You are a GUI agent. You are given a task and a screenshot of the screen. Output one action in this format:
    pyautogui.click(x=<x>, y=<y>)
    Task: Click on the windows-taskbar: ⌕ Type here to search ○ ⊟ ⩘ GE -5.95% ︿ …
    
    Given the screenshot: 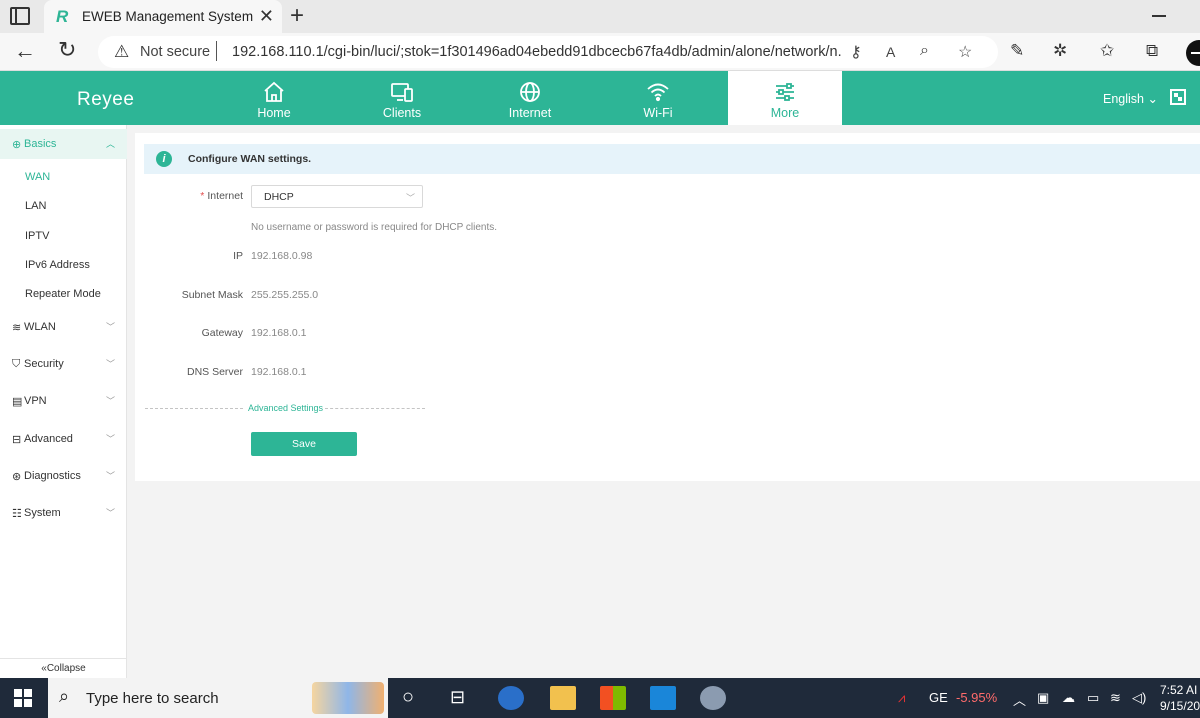 What is the action you would take?
    pyautogui.click(x=600, y=698)
    